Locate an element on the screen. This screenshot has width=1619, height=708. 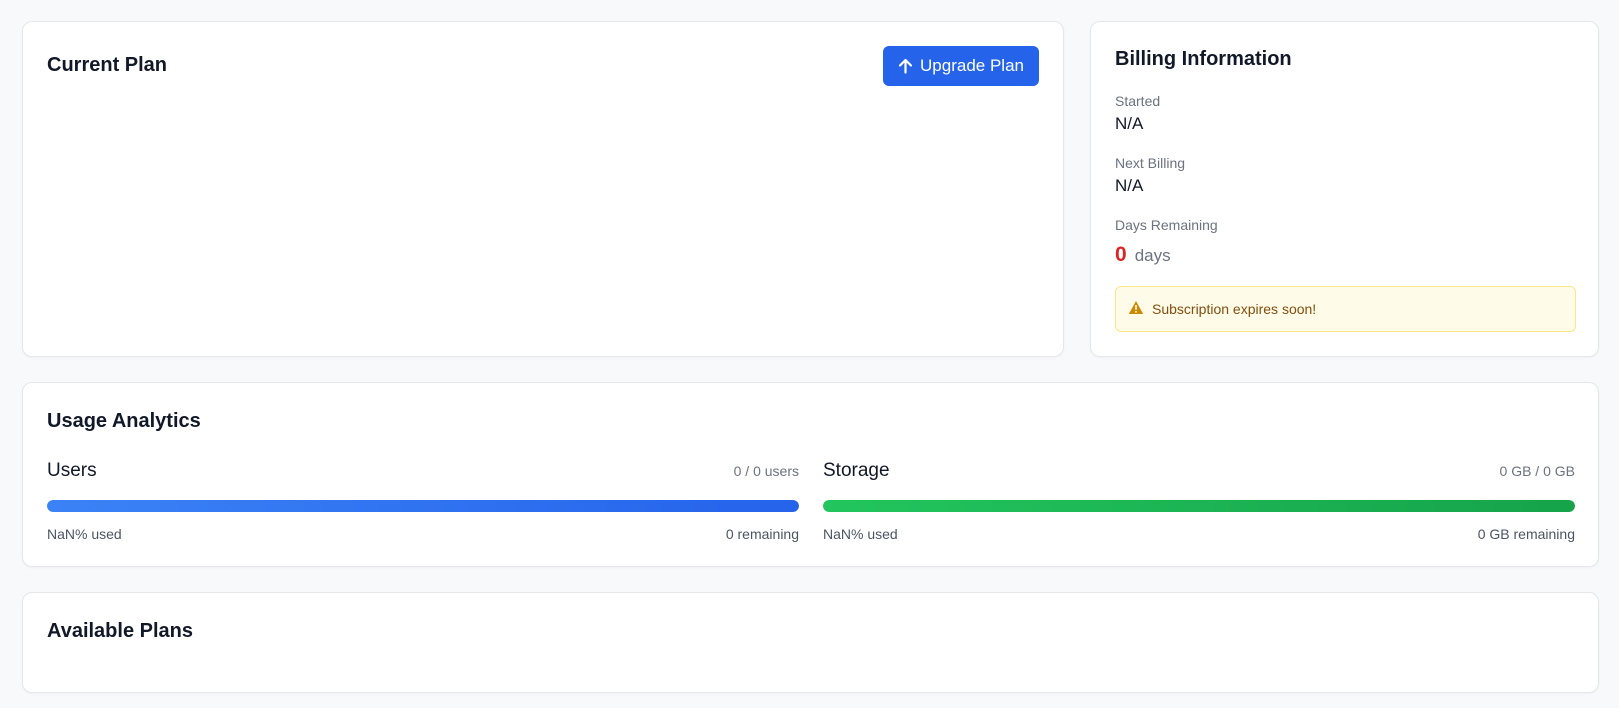
days-remaining-row: 0 days is located at coordinates (1143, 255).